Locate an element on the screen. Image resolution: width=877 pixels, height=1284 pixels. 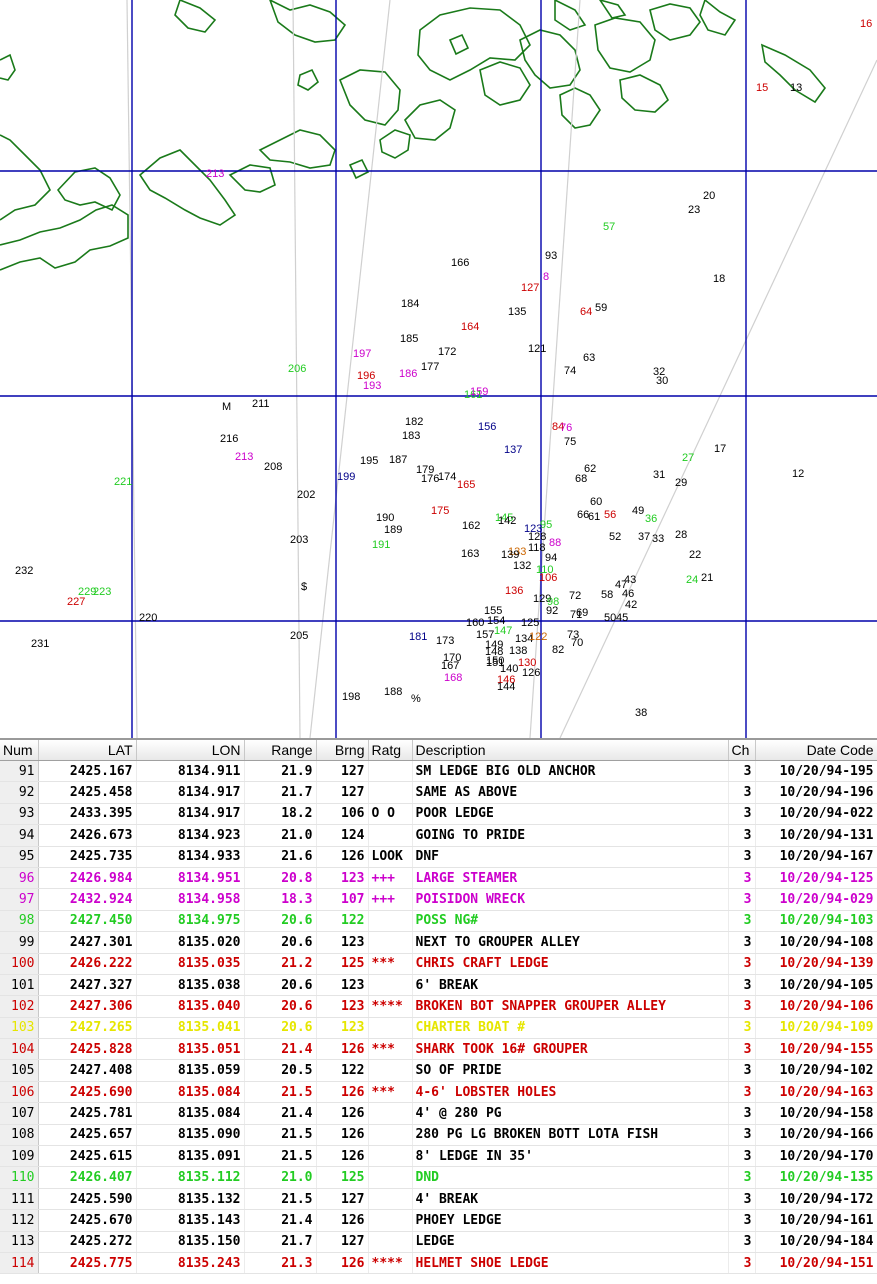
header-ch: Ch is located at coordinates (742, 750).